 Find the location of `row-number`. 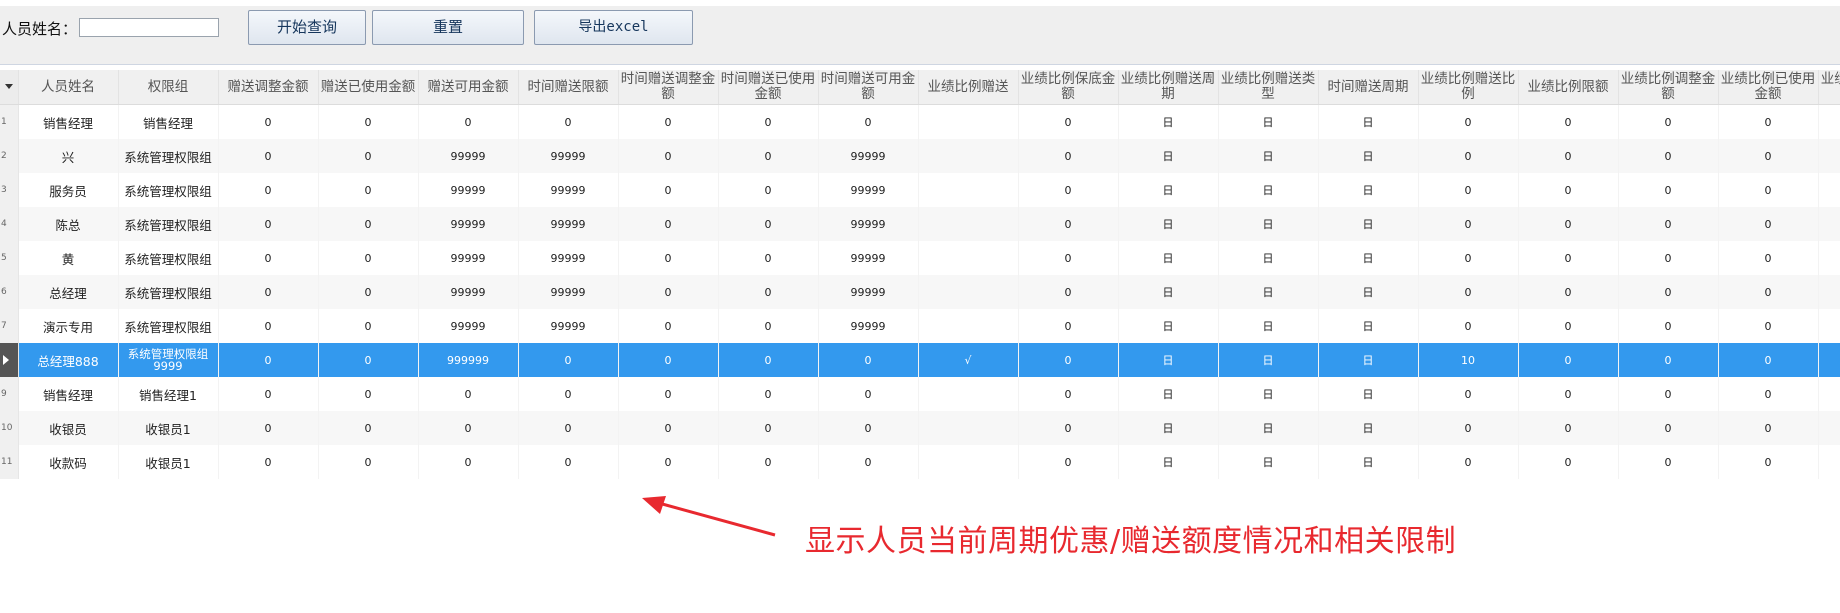

row-number is located at coordinates (9, 360).